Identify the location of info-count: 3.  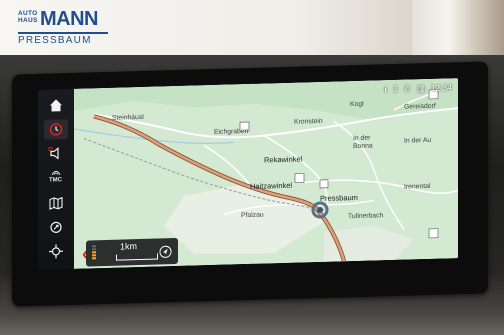
(395, 88).